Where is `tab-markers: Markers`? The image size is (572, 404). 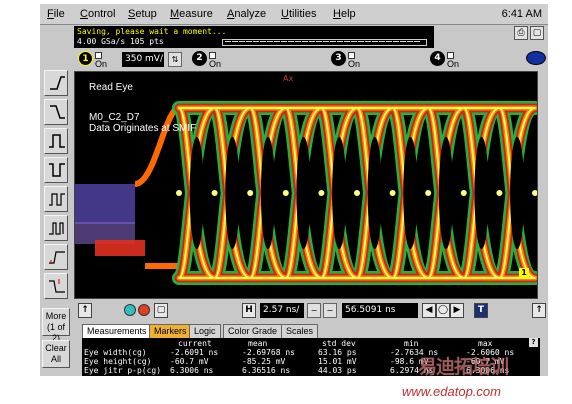
tab-markers: Markers is located at coordinates (170, 331).